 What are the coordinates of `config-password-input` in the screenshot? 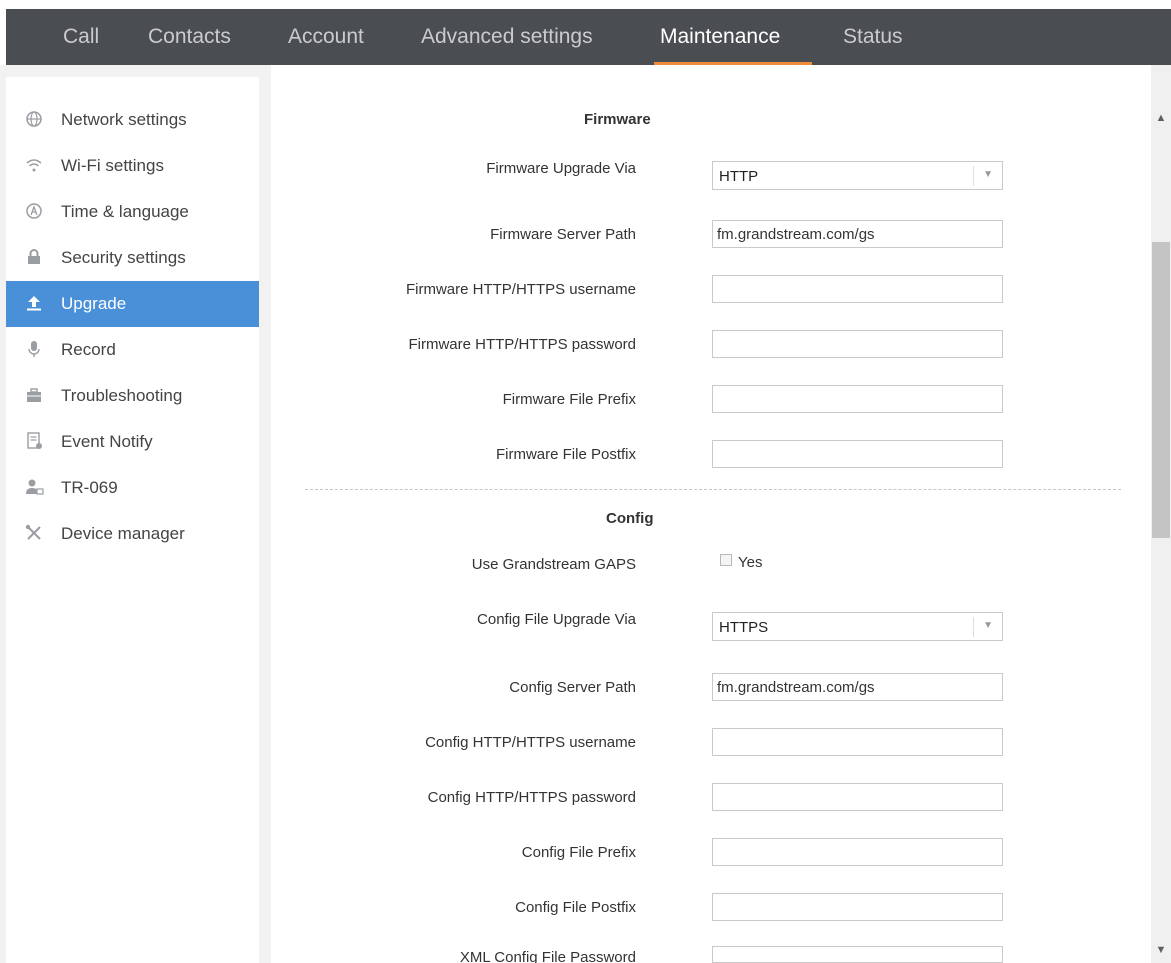 It's located at (857, 797).